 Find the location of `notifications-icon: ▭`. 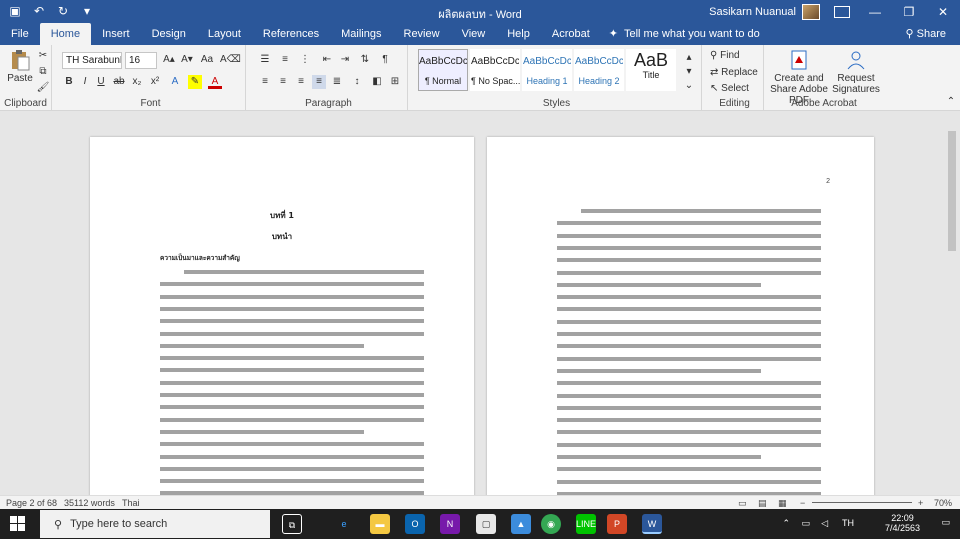

notifications-icon: ▭ is located at coordinates (945, 522).